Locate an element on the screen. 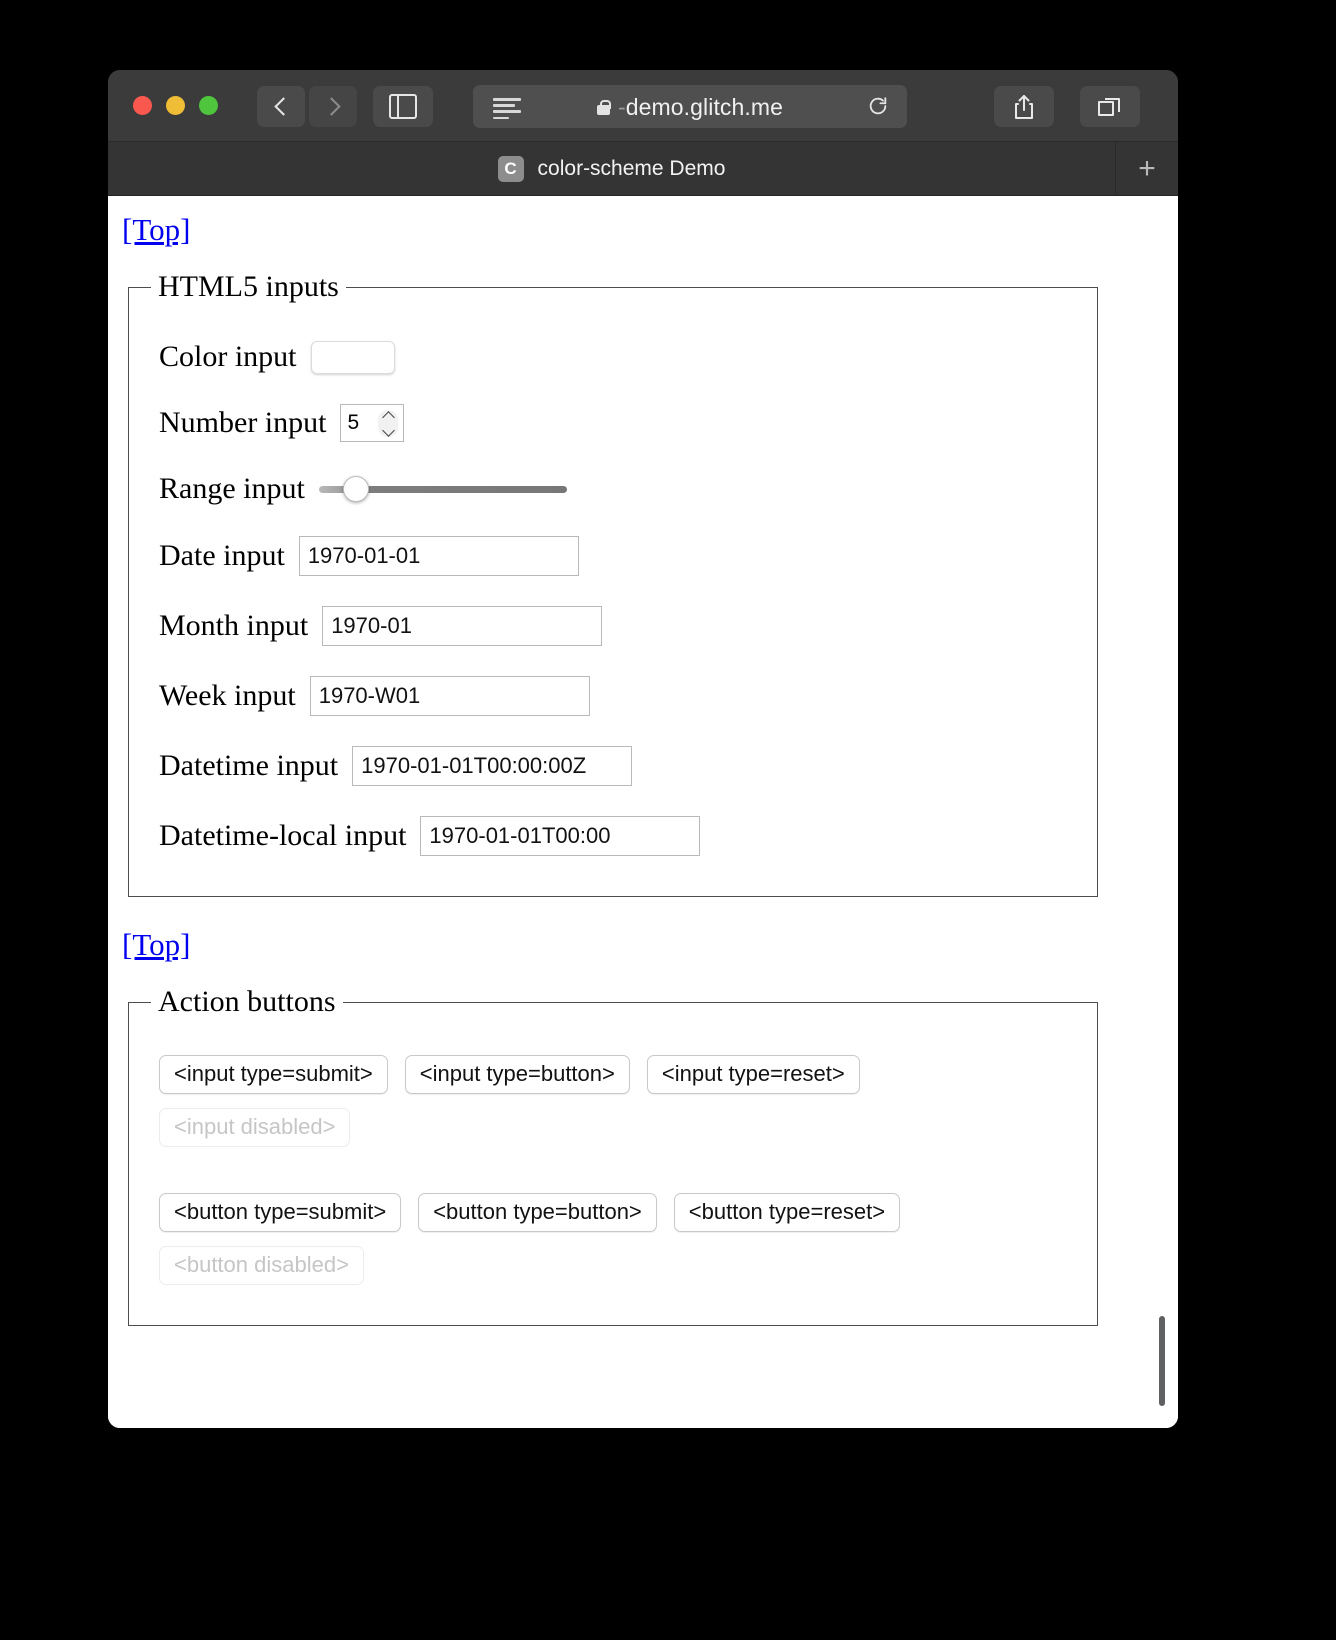 This screenshot has width=1336, height=1640. window-controls is located at coordinates (175, 105).